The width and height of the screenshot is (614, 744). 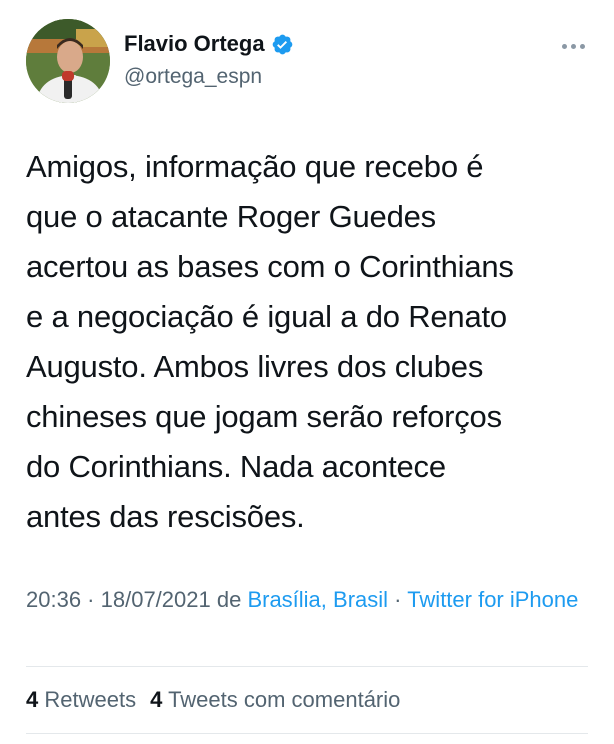 I want to click on tweet-text-line: do Corinthians. Nada acontece, so click(x=236, y=466).